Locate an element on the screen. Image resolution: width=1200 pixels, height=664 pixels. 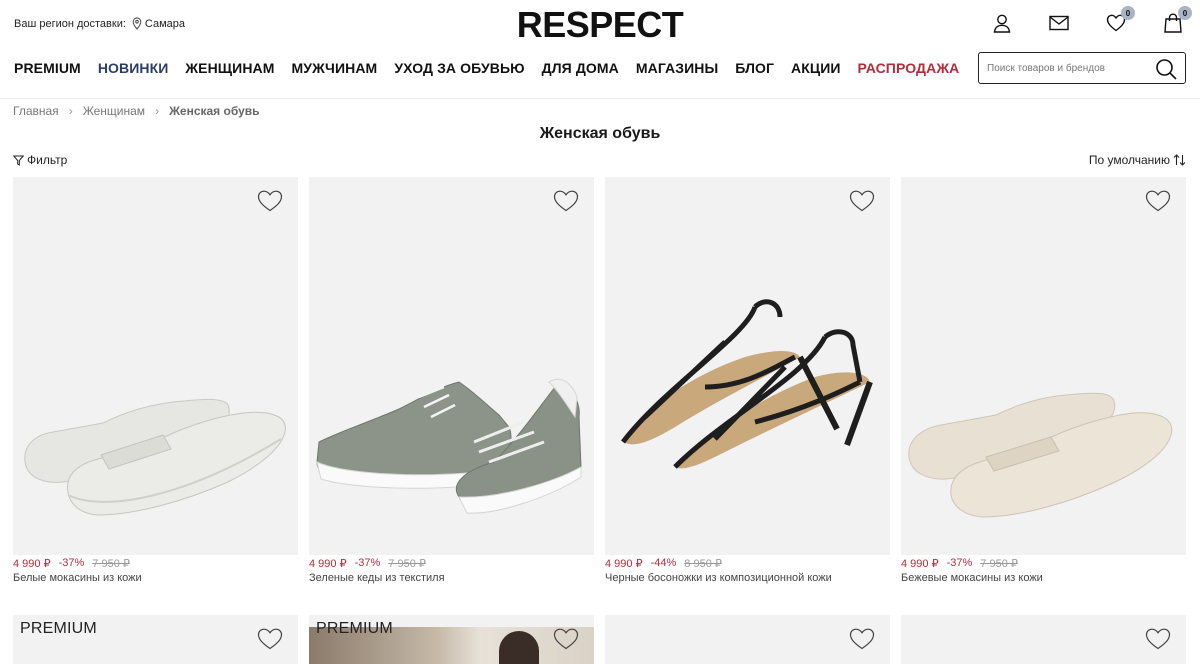
product-name: Белые мокасины из кожи is located at coordinates (155, 578).